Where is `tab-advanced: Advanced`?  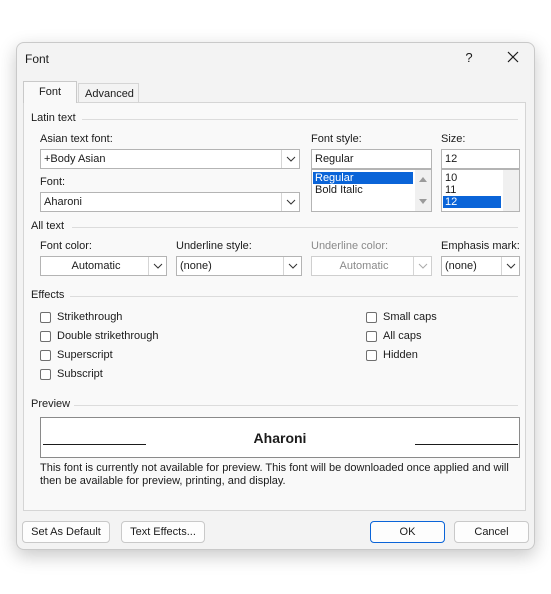
tab-advanced: Advanced is located at coordinates (108, 93).